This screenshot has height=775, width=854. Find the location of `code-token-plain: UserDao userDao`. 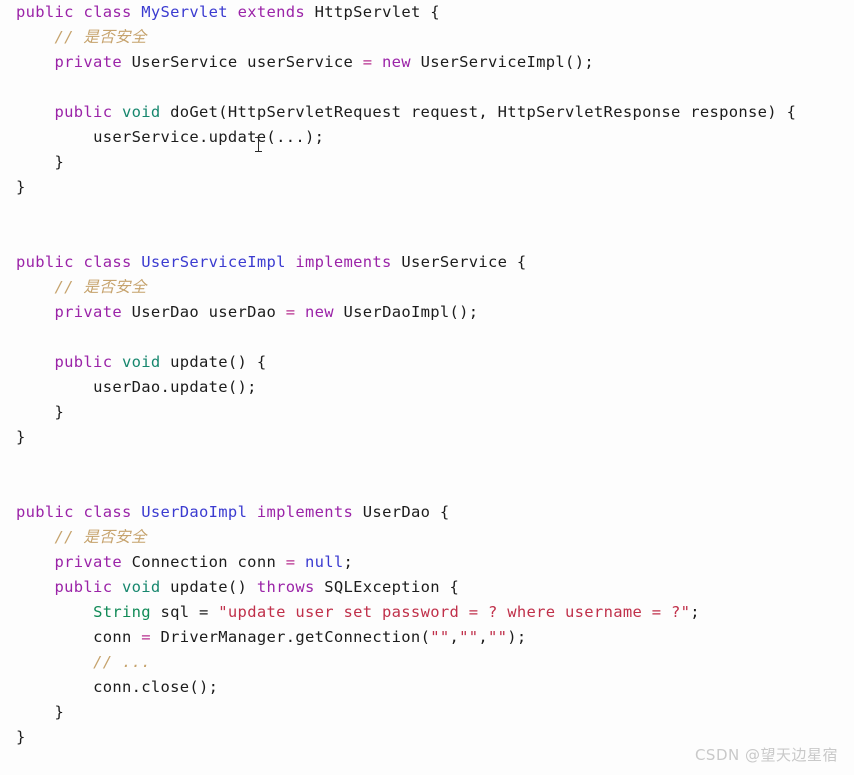

code-token-plain: UserDao userDao is located at coordinates (203, 312).